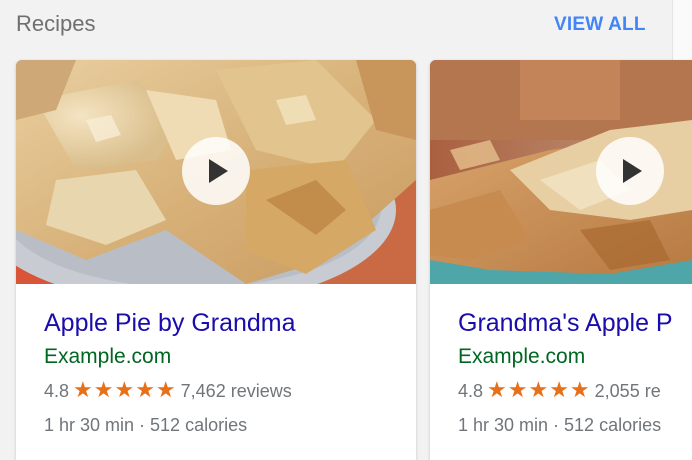 The width and height of the screenshot is (692, 460). What do you see at coordinates (627, 391) in the screenshot?
I see `review-count: 2,055 re` at bounding box center [627, 391].